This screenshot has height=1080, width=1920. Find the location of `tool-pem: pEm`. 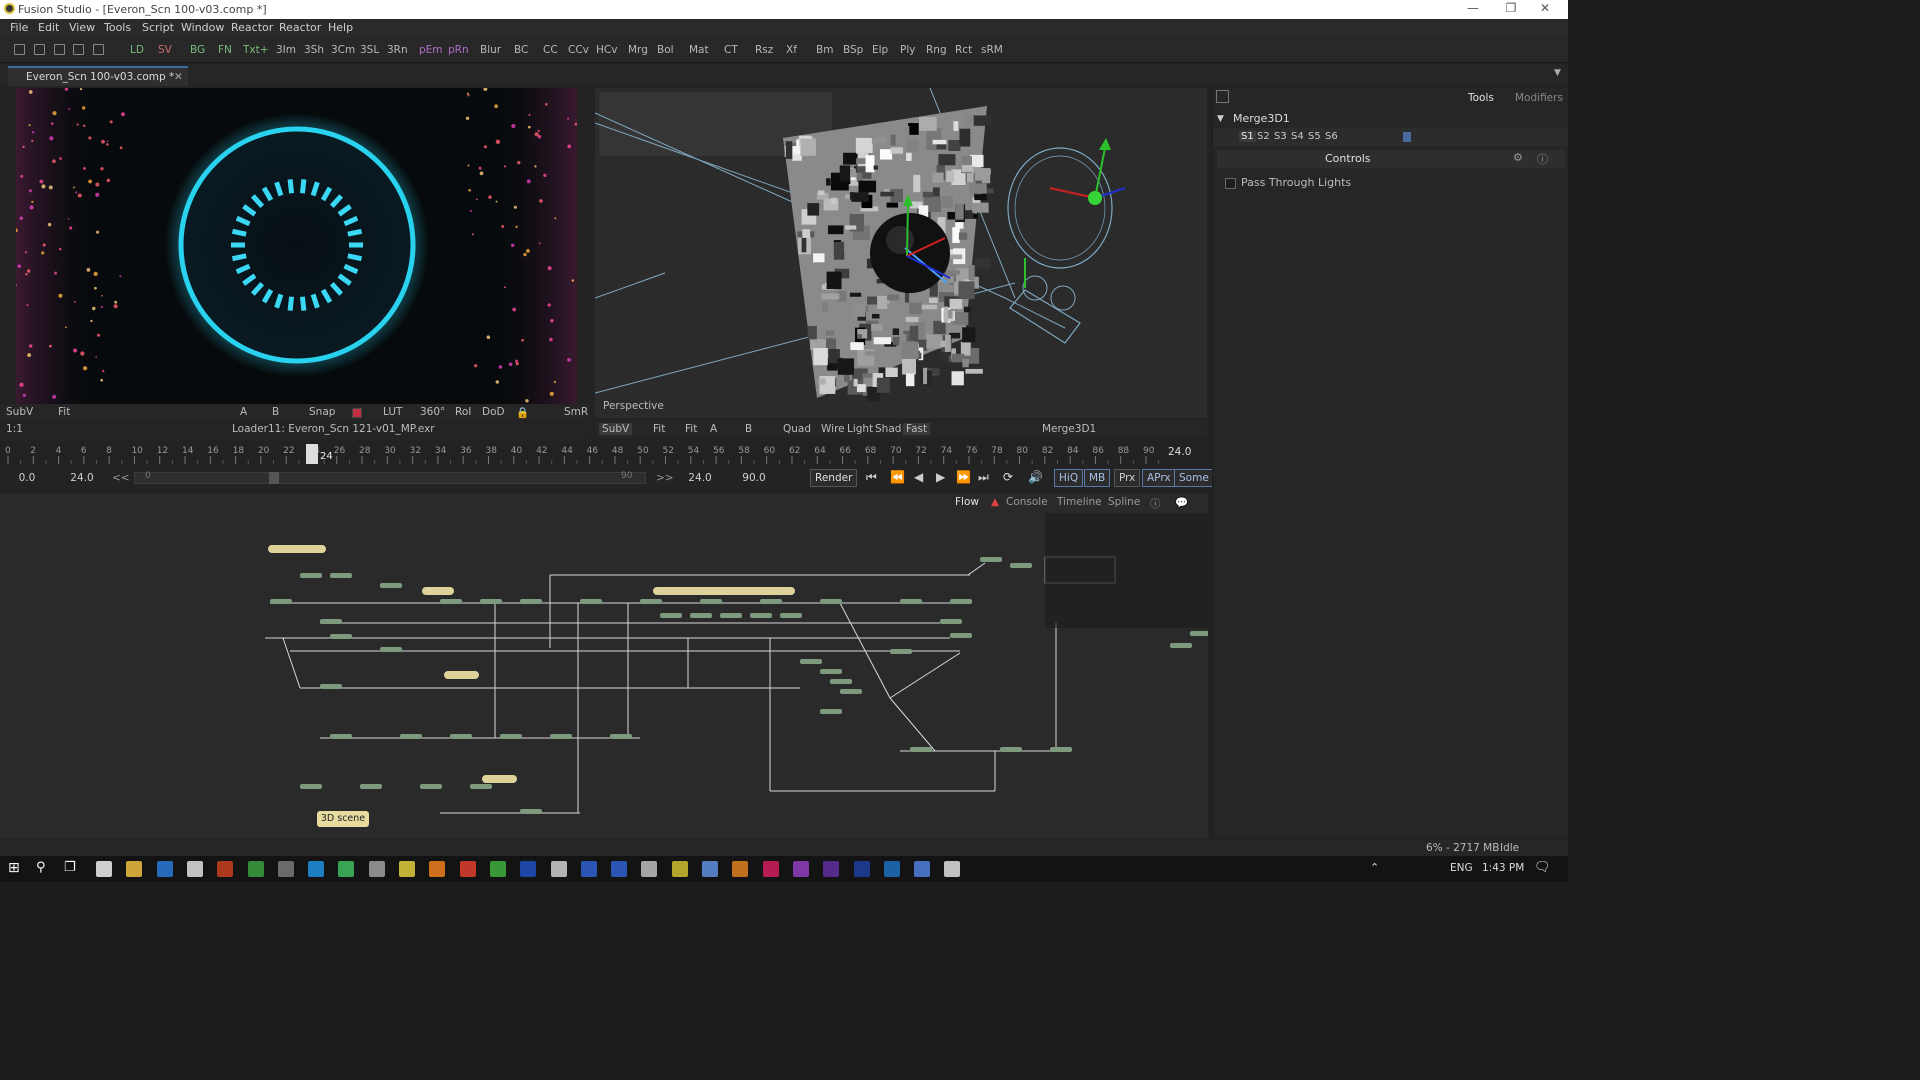

tool-pem: pEm is located at coordinates (431, 50).